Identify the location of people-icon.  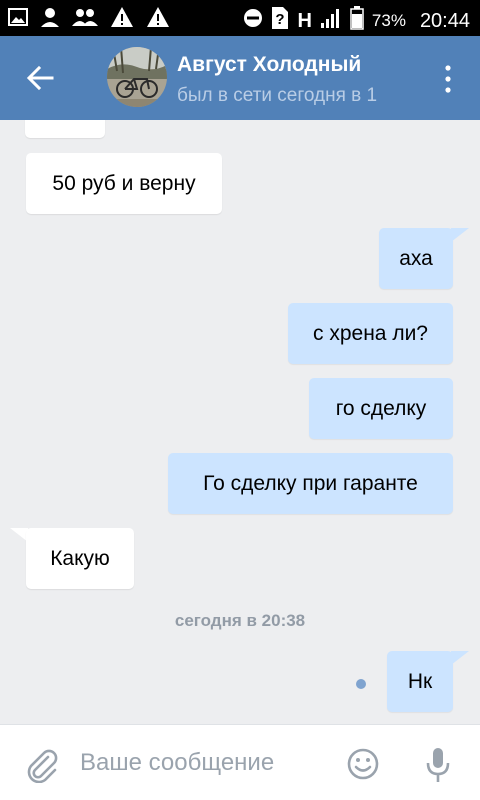
(85, 19).